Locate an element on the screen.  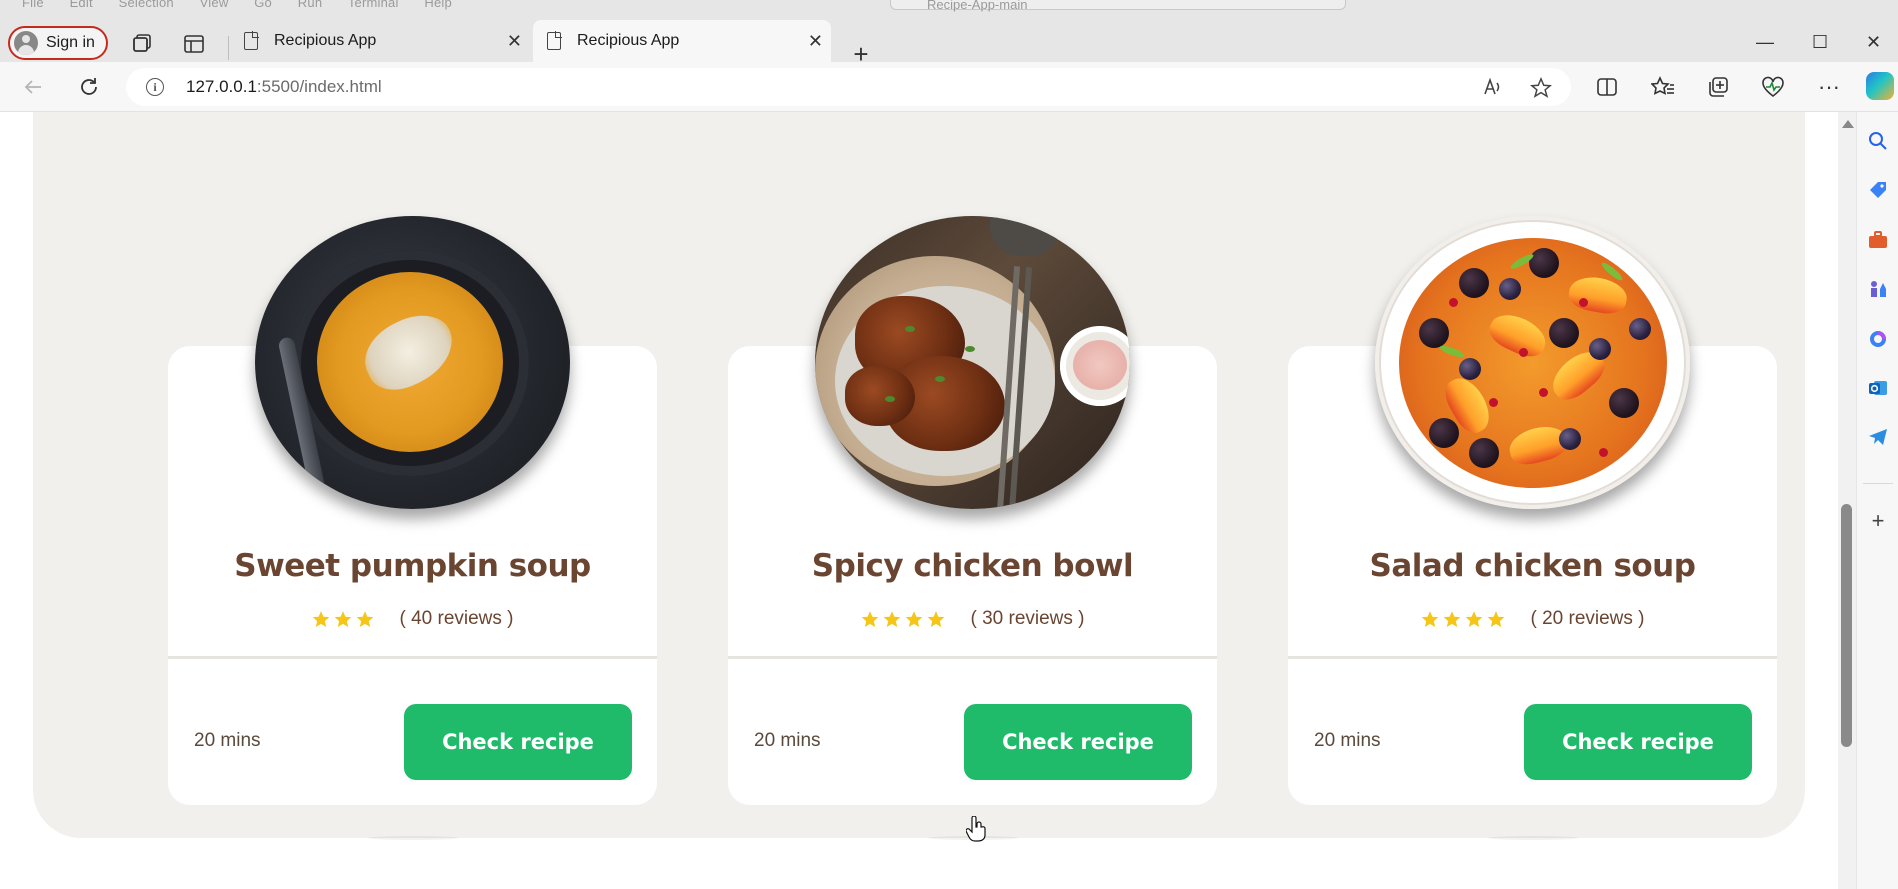
review-count: ( 40 reviews ) is located at coordinates (456, 618).